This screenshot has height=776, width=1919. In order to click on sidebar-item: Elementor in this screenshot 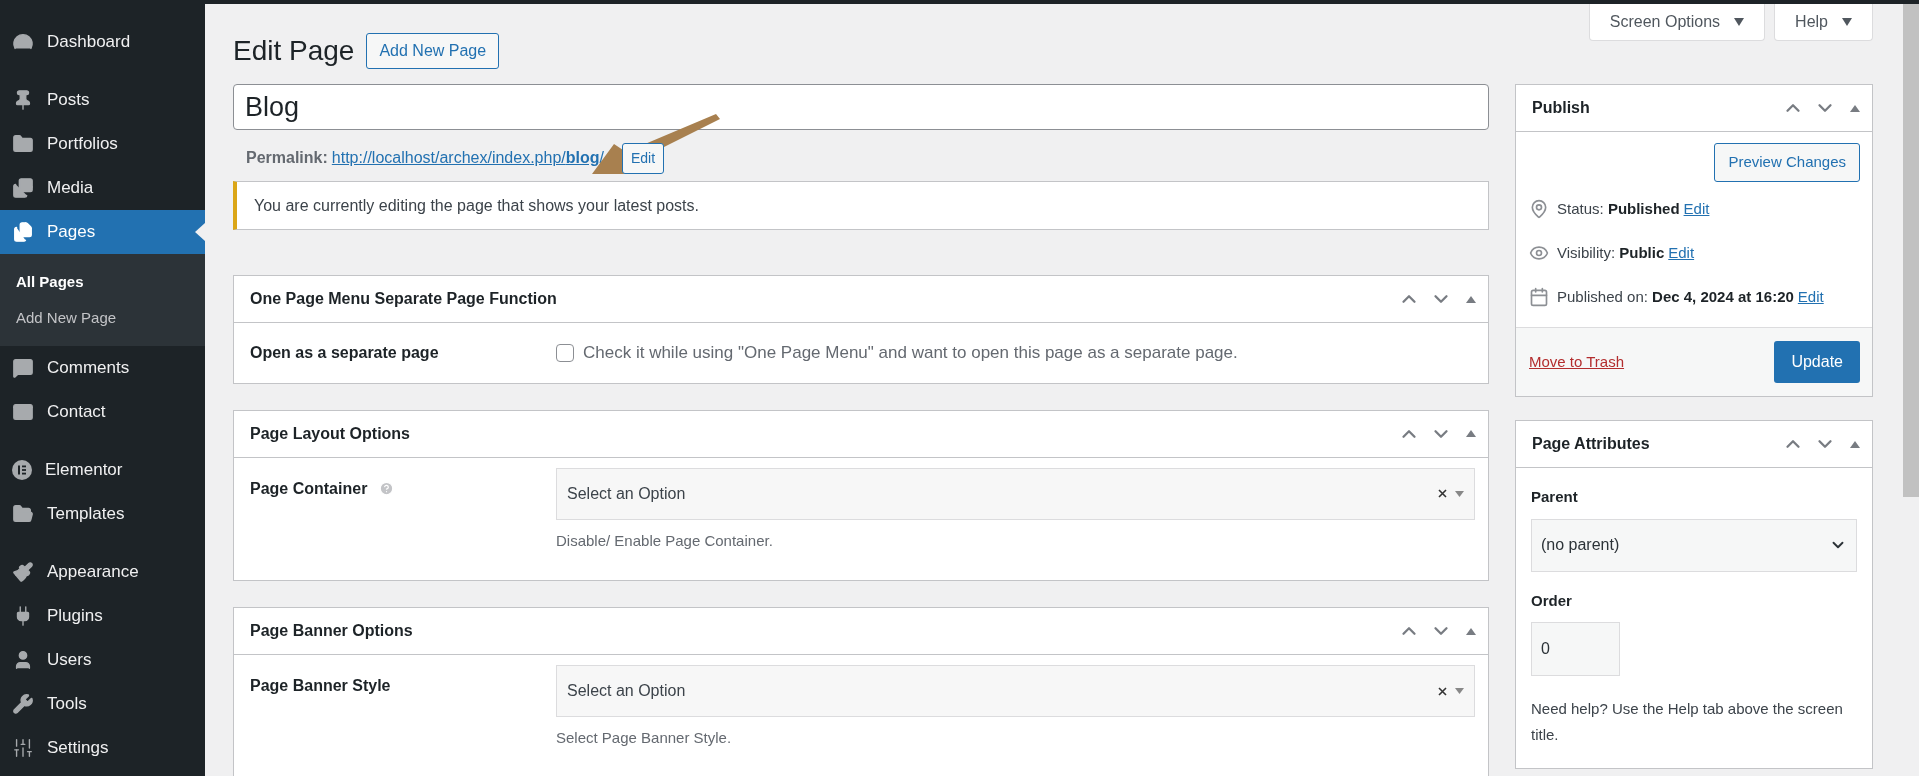, I will do `click(102, 470)`.